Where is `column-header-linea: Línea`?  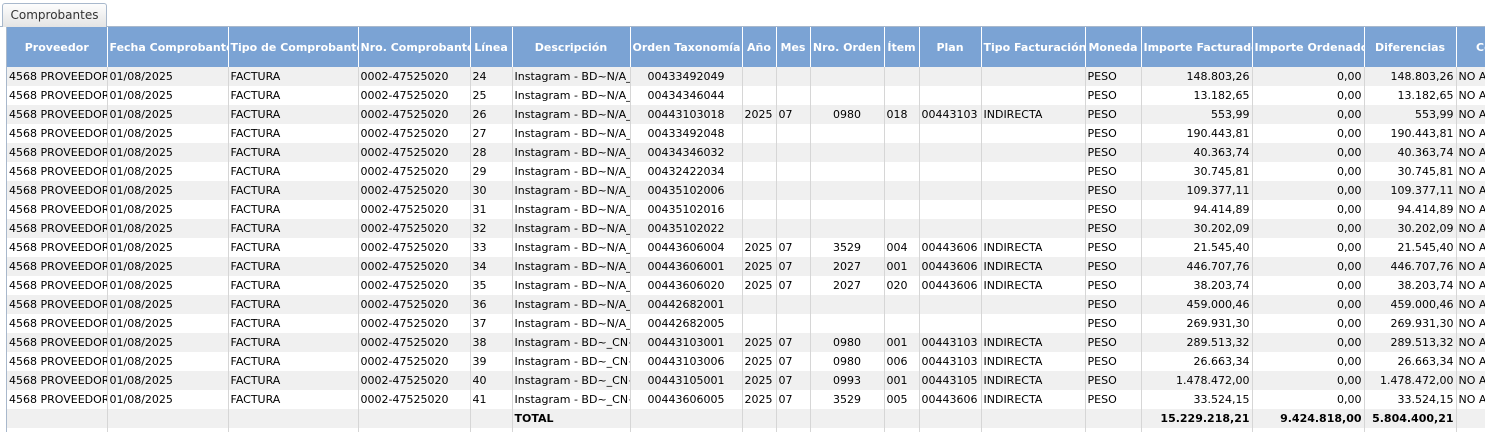 column-header-linea: Línea is located at coordinates (491, 47).